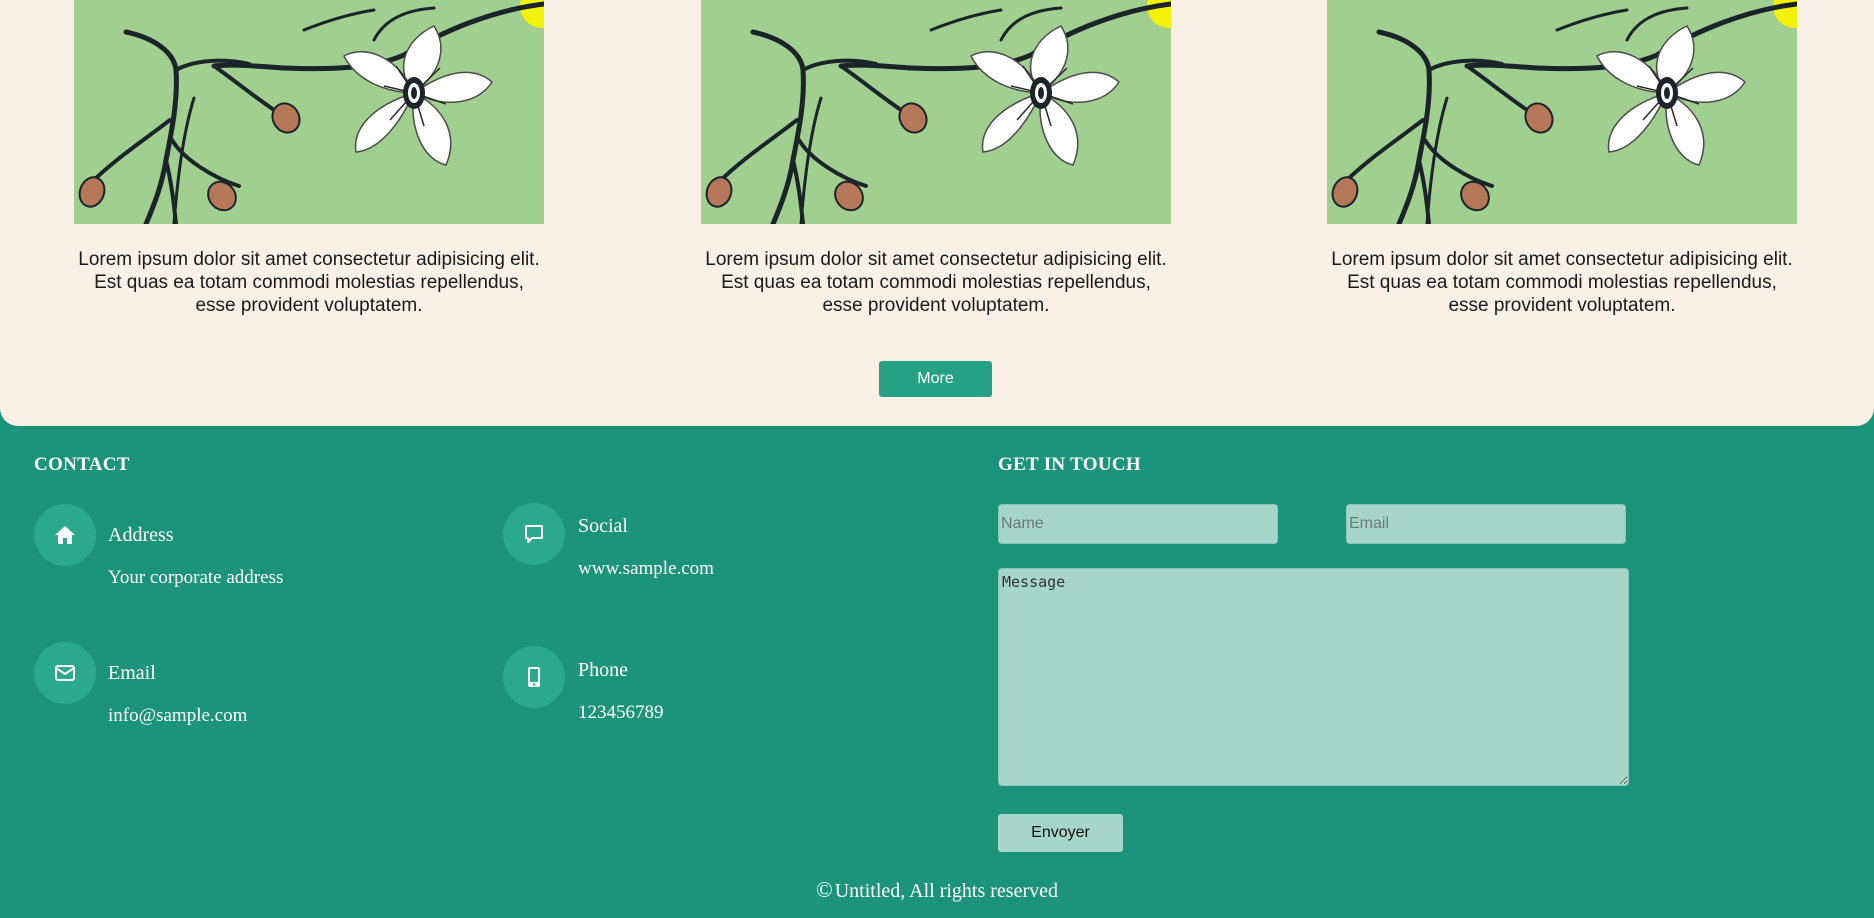  I want to click on phone-label: Phone, so click(603, 670).